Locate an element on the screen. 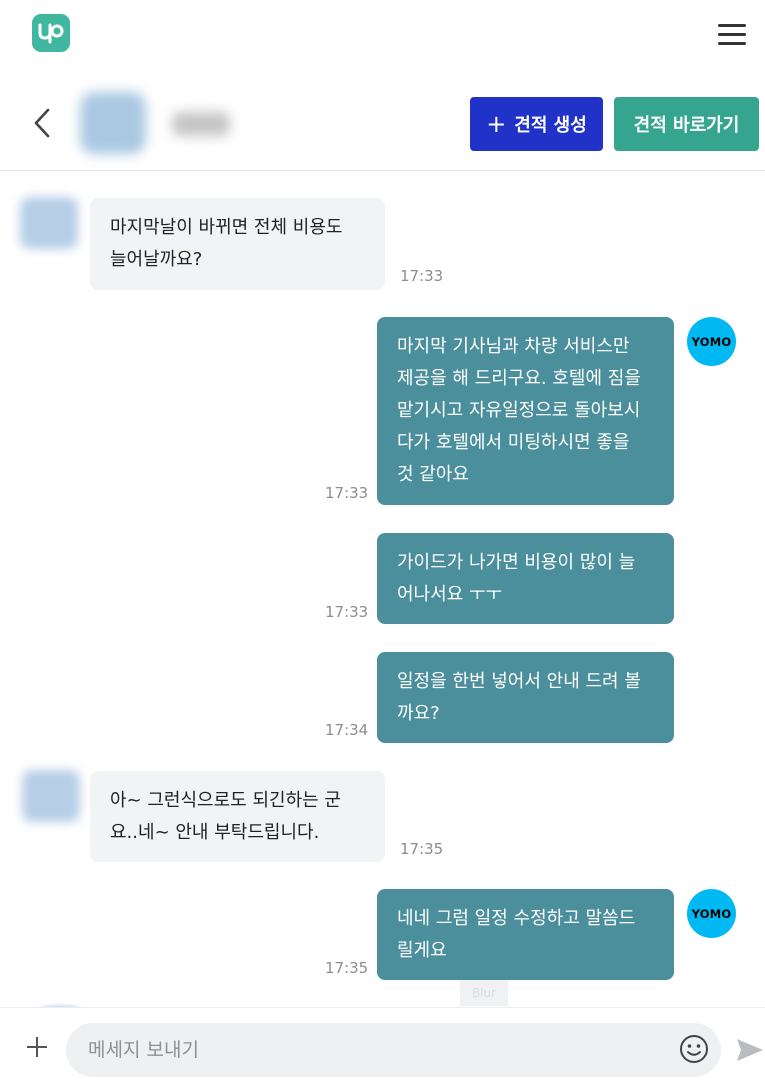 The width and height of the screenshot is (765, 1085). message-line: 아~ 그런식으로도 되긴하는 군 is located at coordinates (225, 800).